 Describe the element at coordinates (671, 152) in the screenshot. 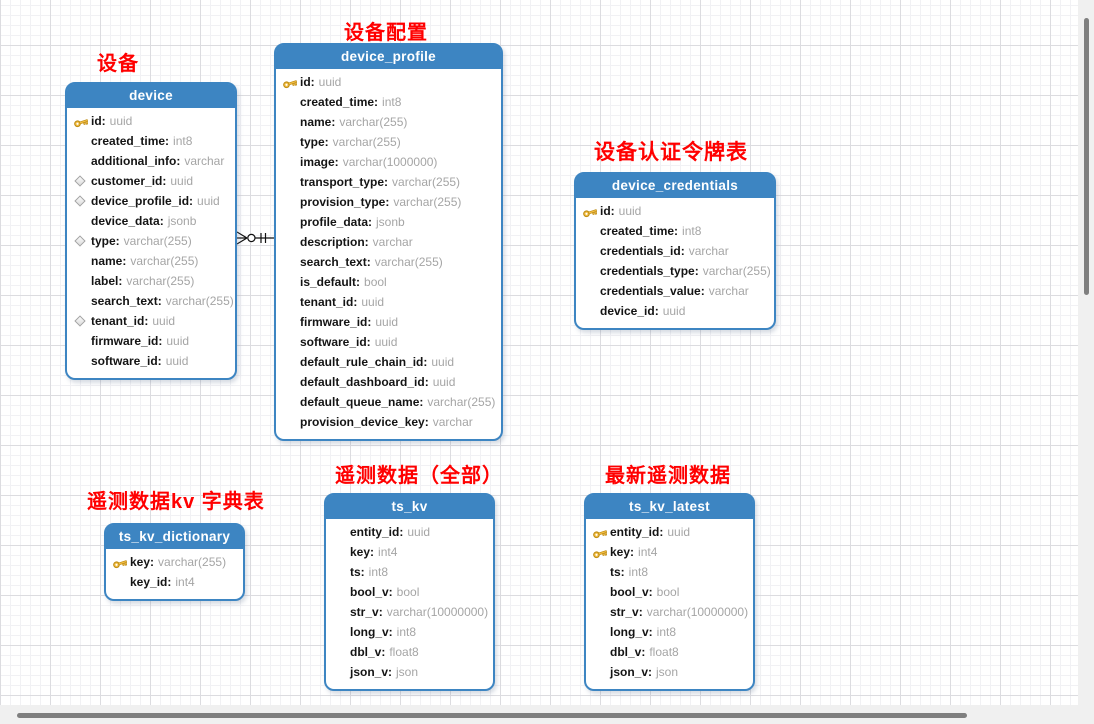

I see `table-caption-device_credentials: 设备认证令牌表` at that location.